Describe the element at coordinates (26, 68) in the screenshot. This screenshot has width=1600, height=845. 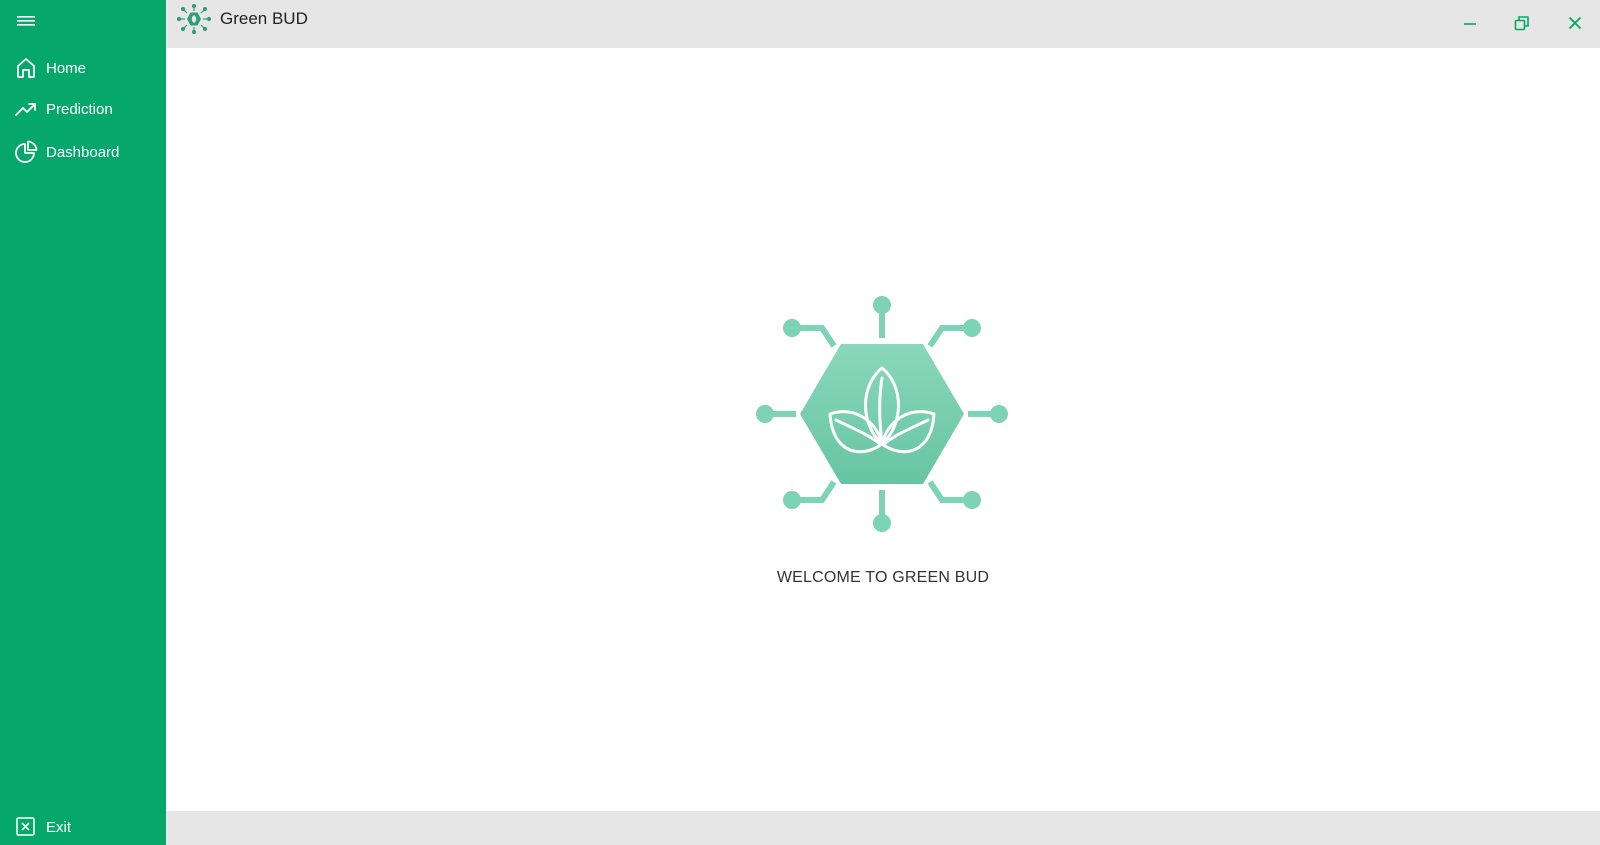
I see `home-icon` at that location.